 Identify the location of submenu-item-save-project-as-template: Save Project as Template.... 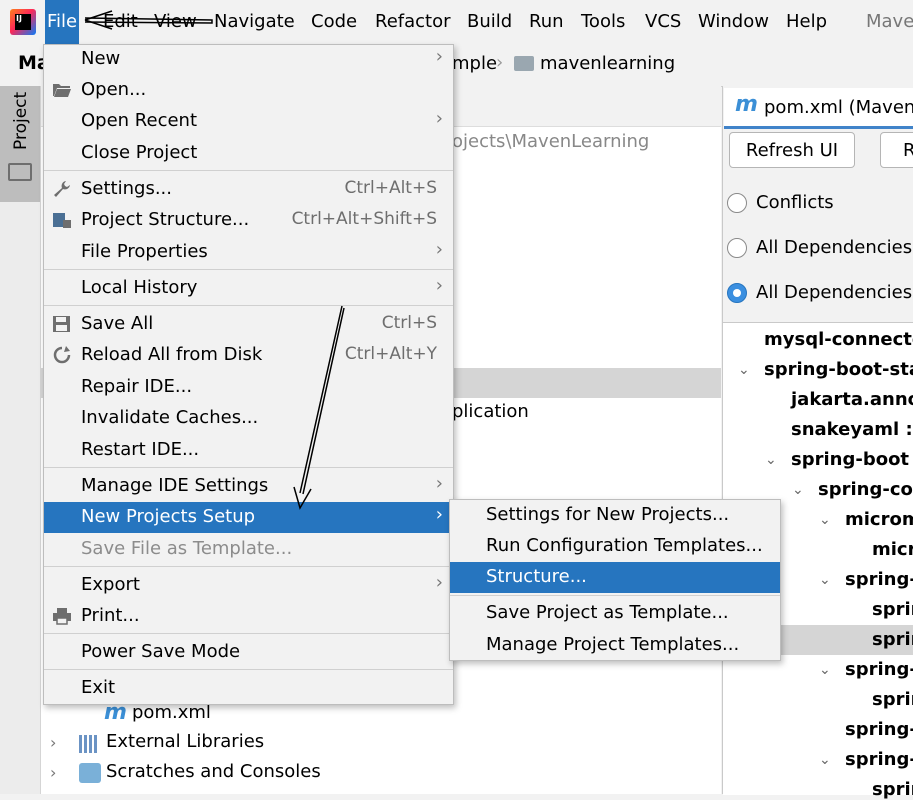
(615, 613).